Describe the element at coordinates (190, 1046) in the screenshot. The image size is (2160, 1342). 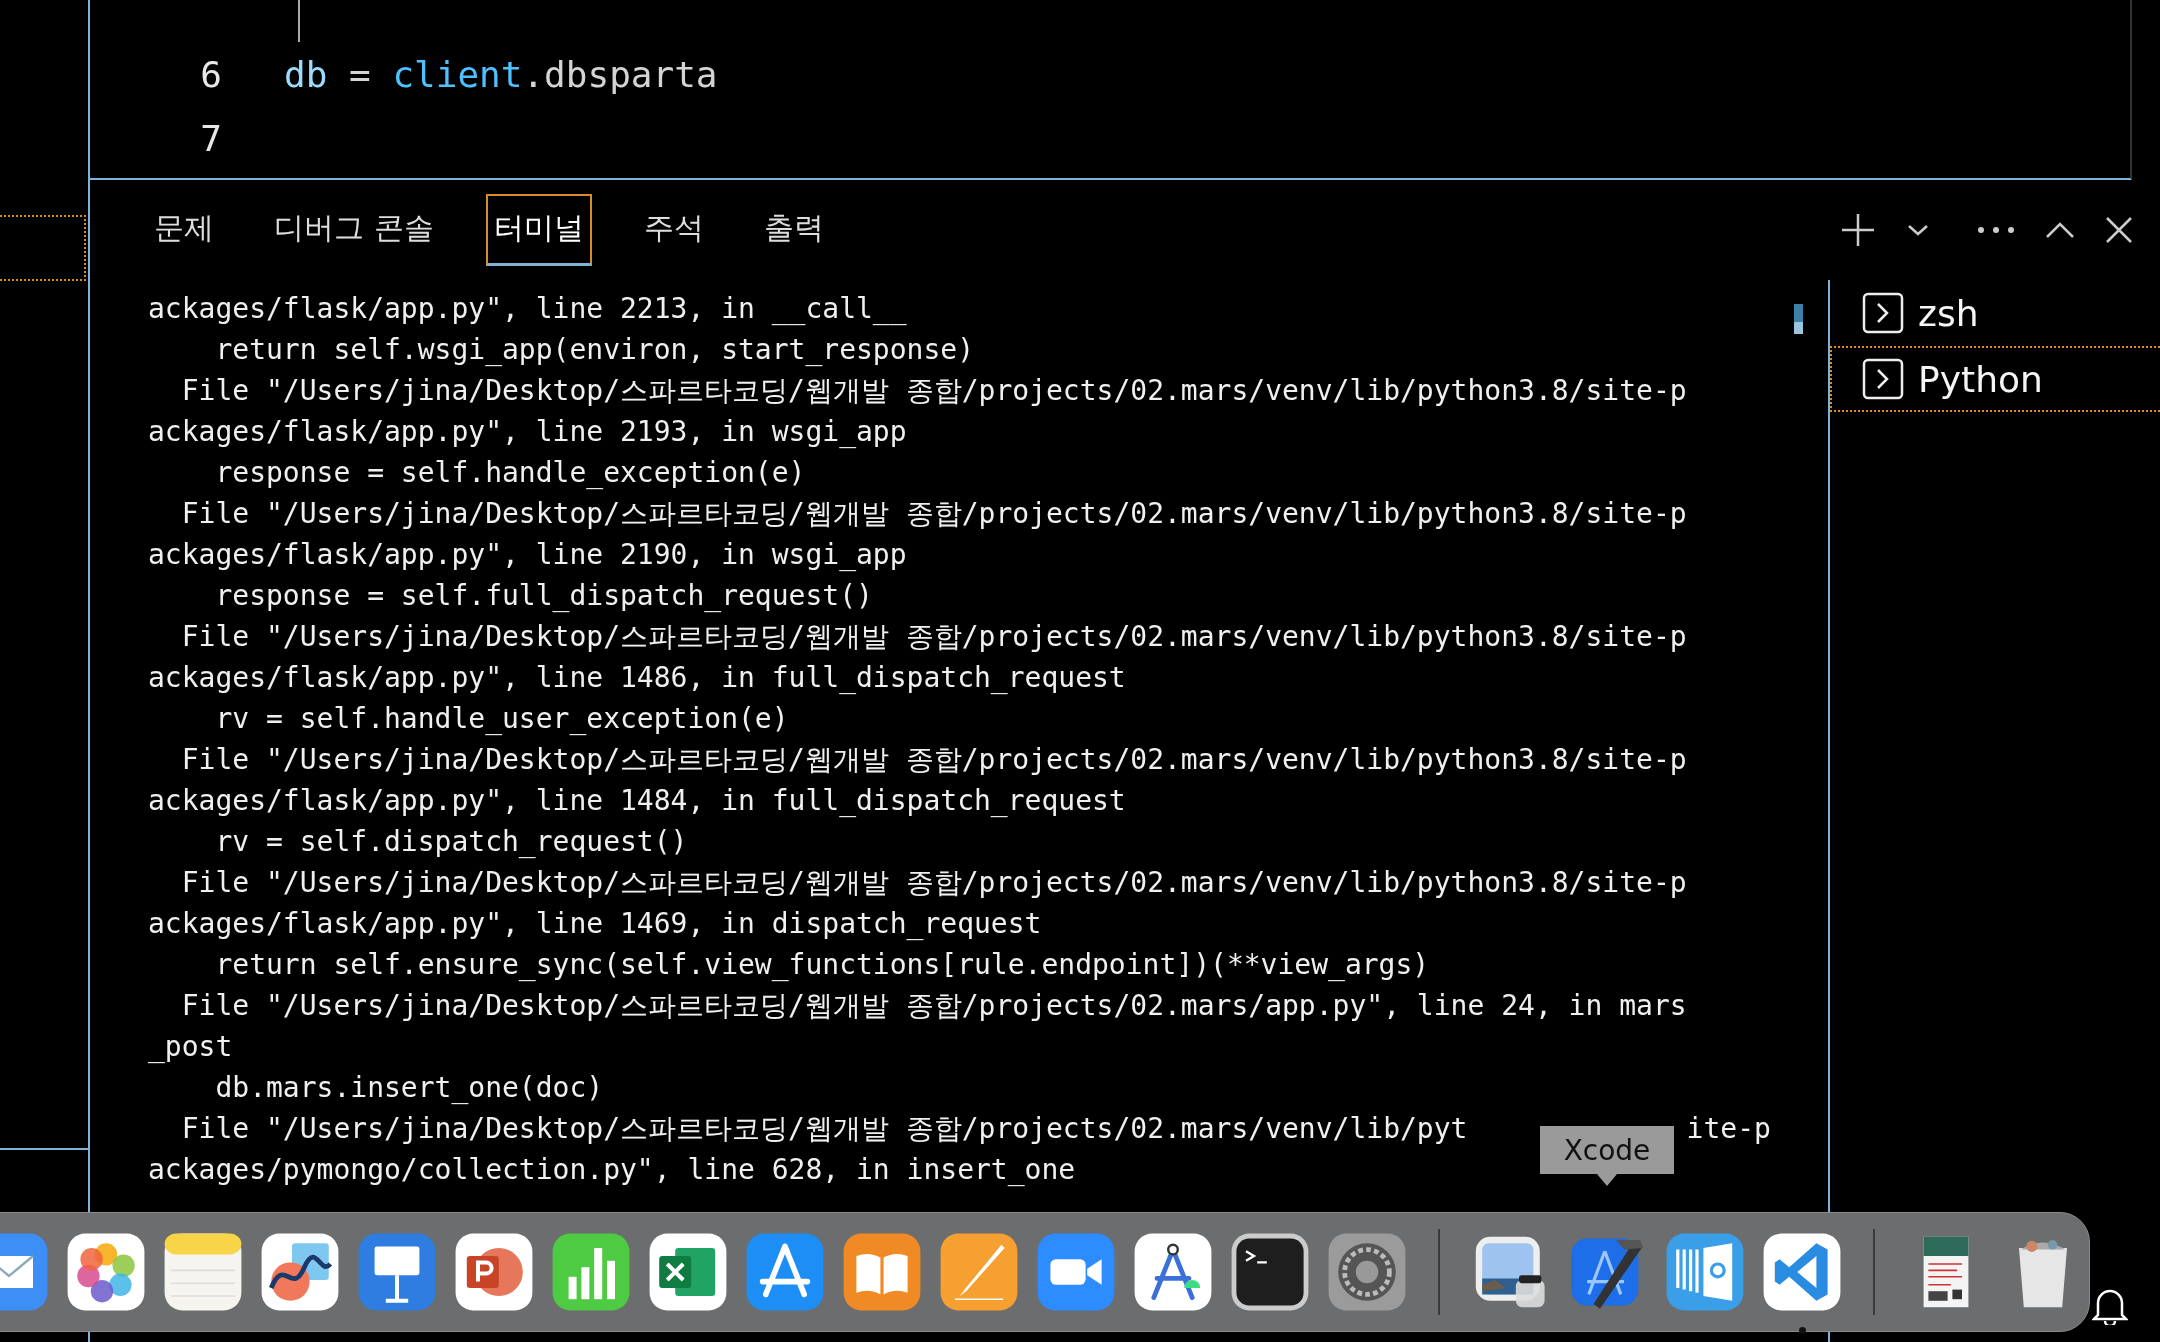
I see `terminal-line: _post` at that location.